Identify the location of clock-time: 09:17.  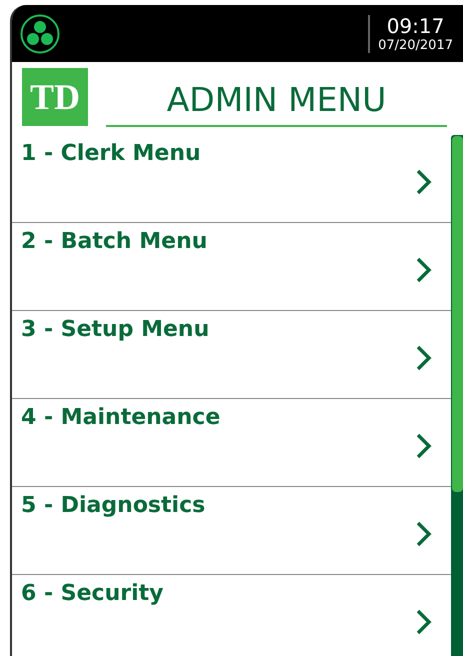
(415, 26).